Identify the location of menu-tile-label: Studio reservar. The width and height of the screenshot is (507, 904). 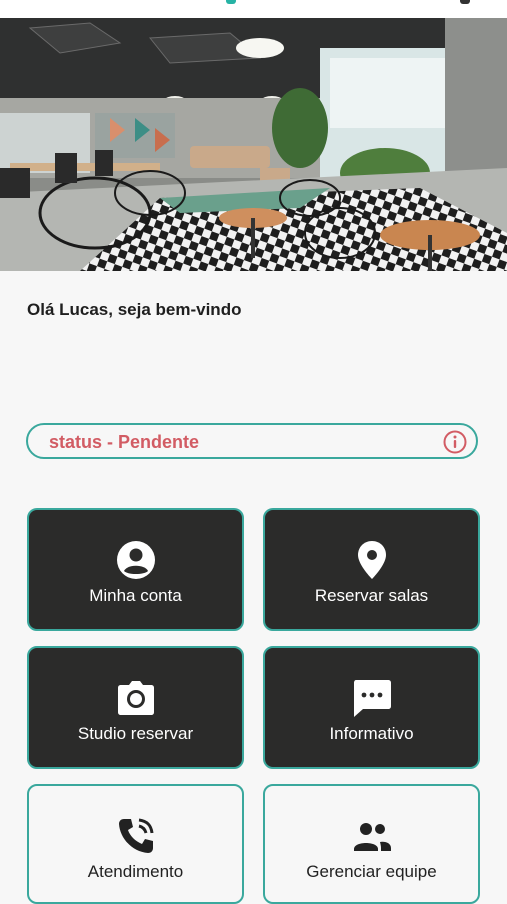
(135, 733).